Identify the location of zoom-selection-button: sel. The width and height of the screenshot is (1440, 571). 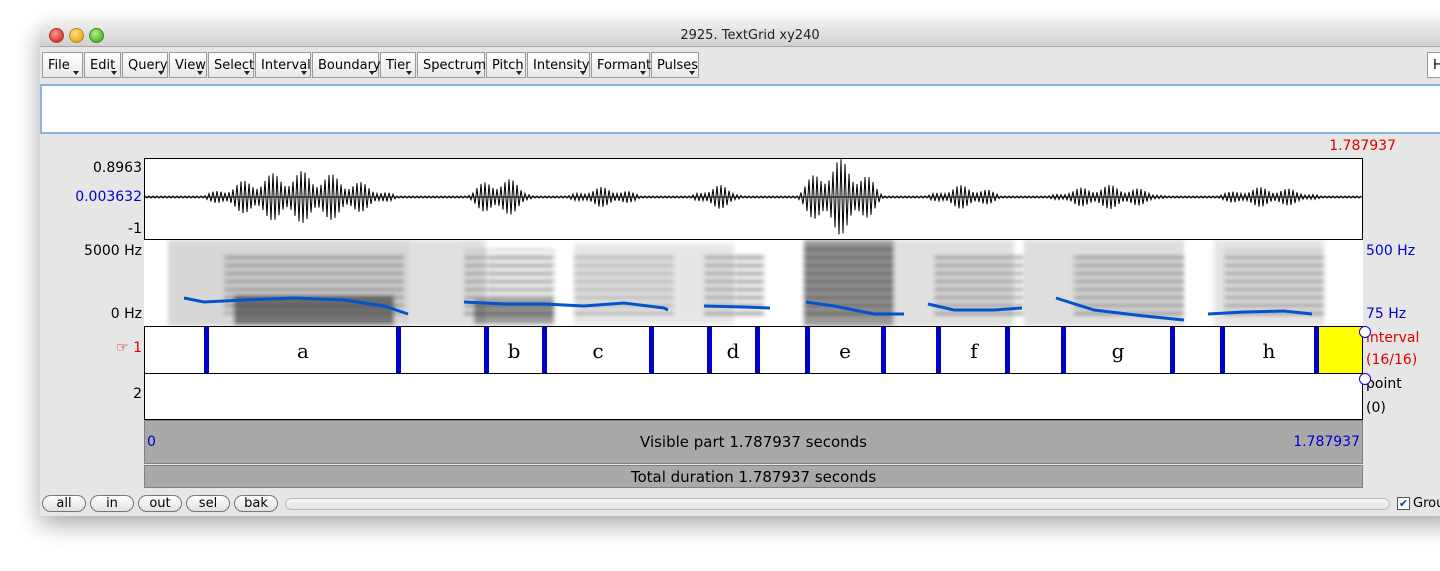
(208, 503).